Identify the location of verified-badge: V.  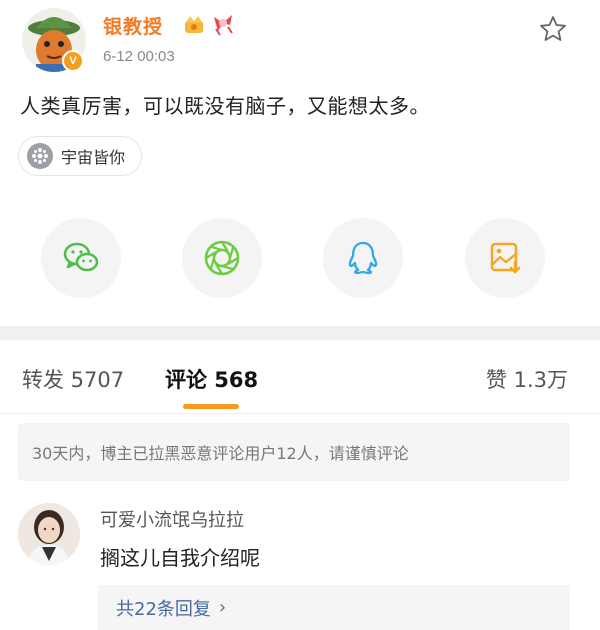
(73, 61).